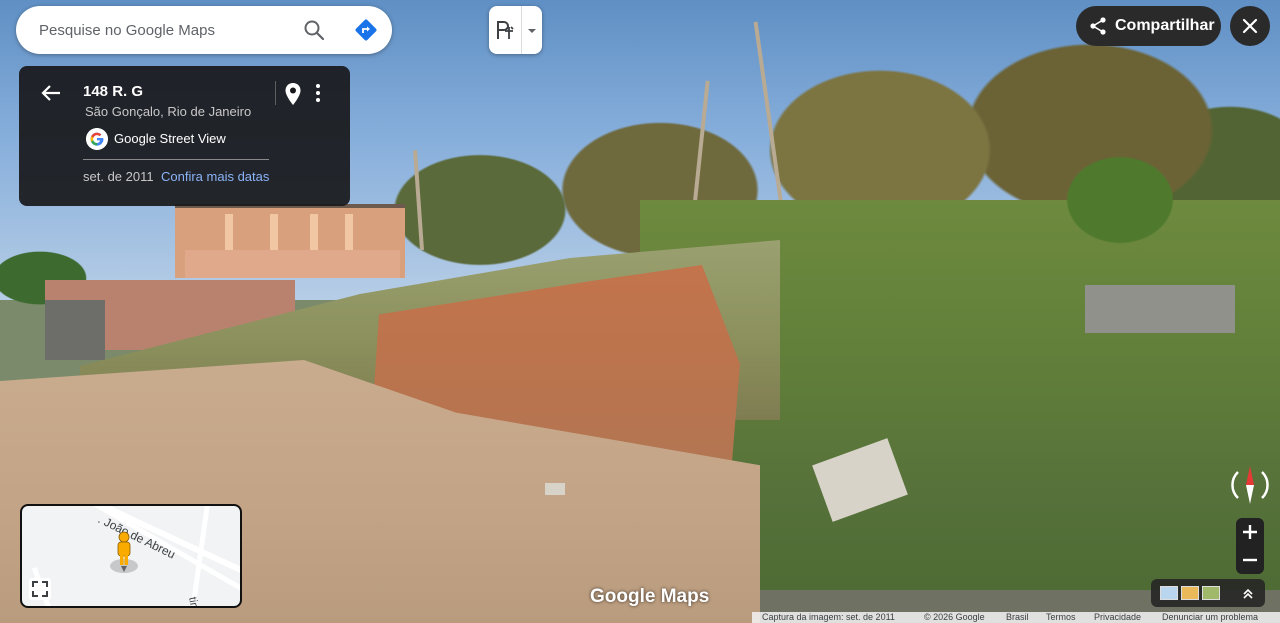 Image resolution: width=1280 pixels, height=623 pixels. I want to click on compass-icon, so click(1250, 485).